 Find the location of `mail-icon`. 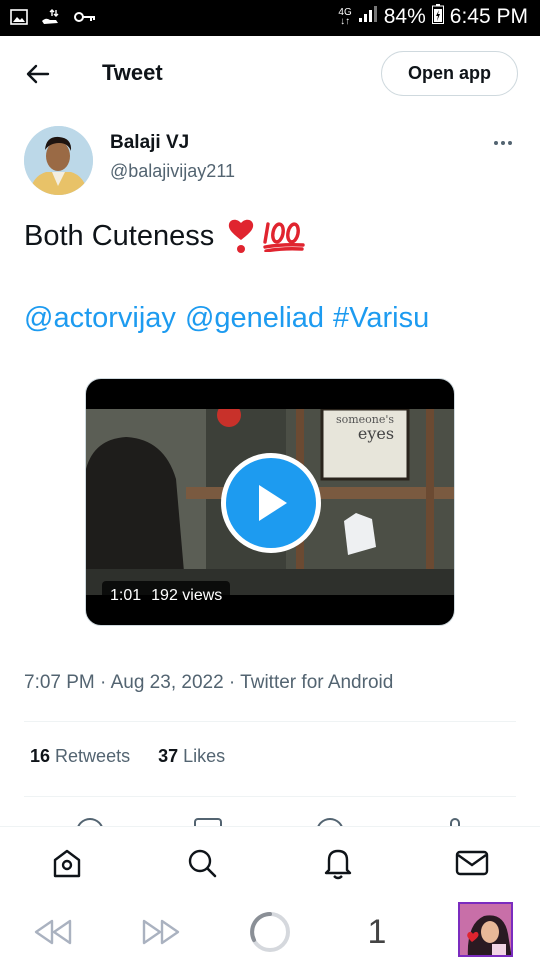

mail-icon is located at coordinates (472, 863).